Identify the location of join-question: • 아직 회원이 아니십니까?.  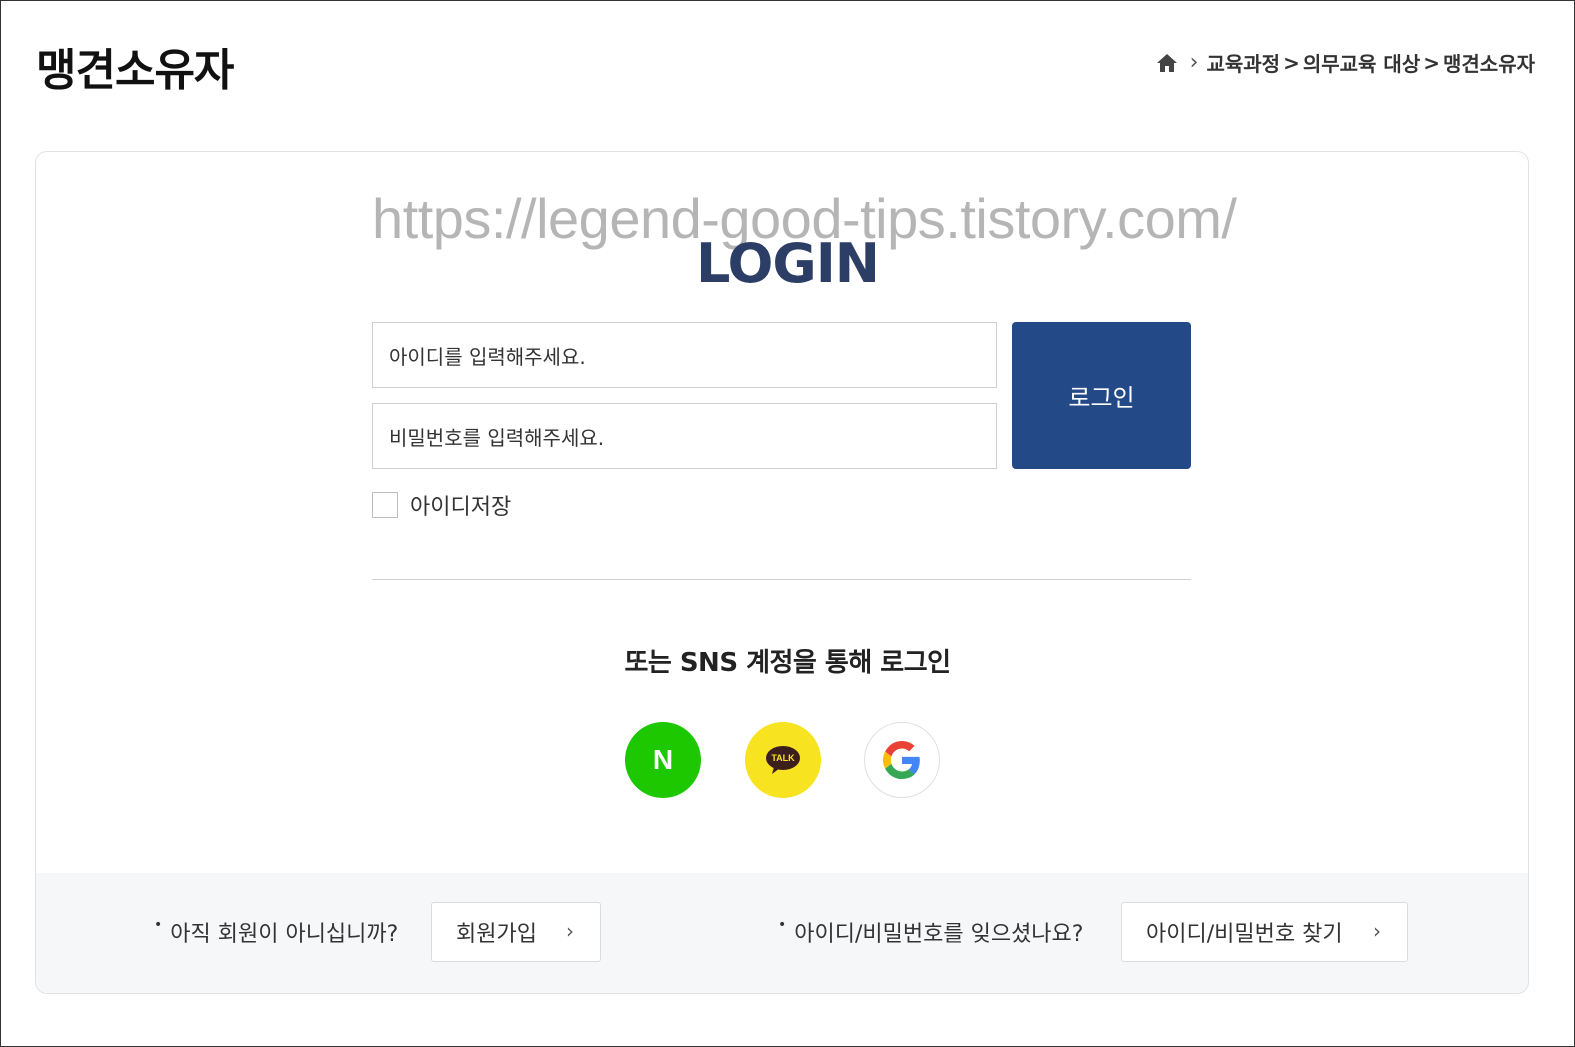
(276, 932).